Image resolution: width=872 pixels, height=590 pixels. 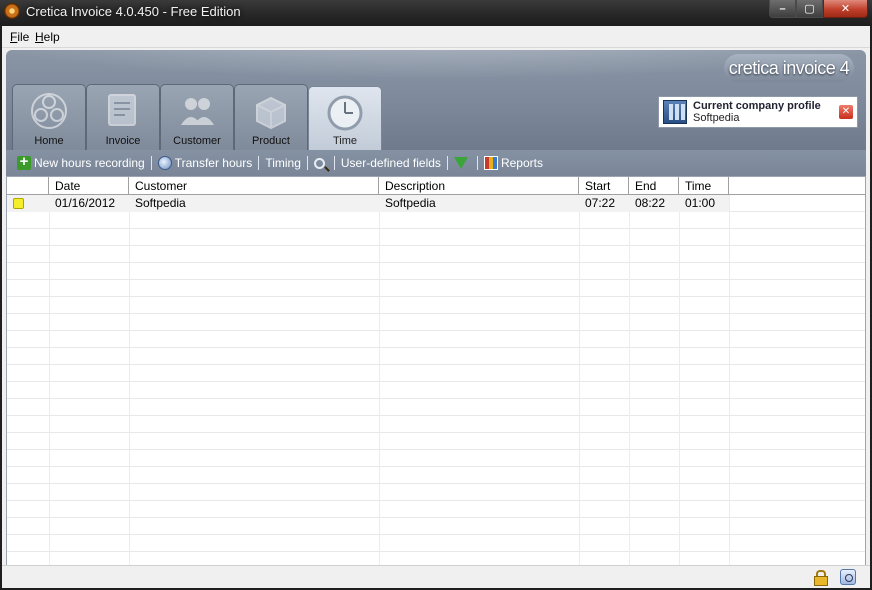 What do you see at coordinates (89, 163) in the screenshot?
I see `new-hours-label: New hours recording` at bounding box center [89, 163].